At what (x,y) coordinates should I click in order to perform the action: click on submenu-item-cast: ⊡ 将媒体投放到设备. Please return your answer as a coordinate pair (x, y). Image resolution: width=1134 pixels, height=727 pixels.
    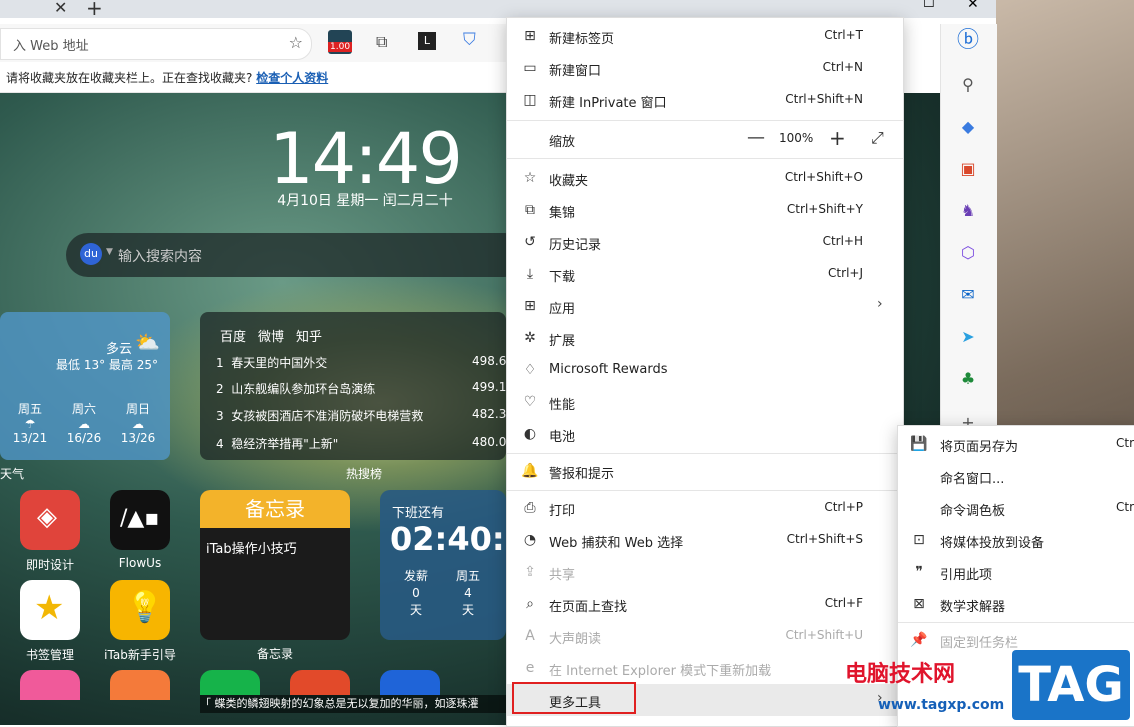
    Looking at the image, I should click on (1016, 540).